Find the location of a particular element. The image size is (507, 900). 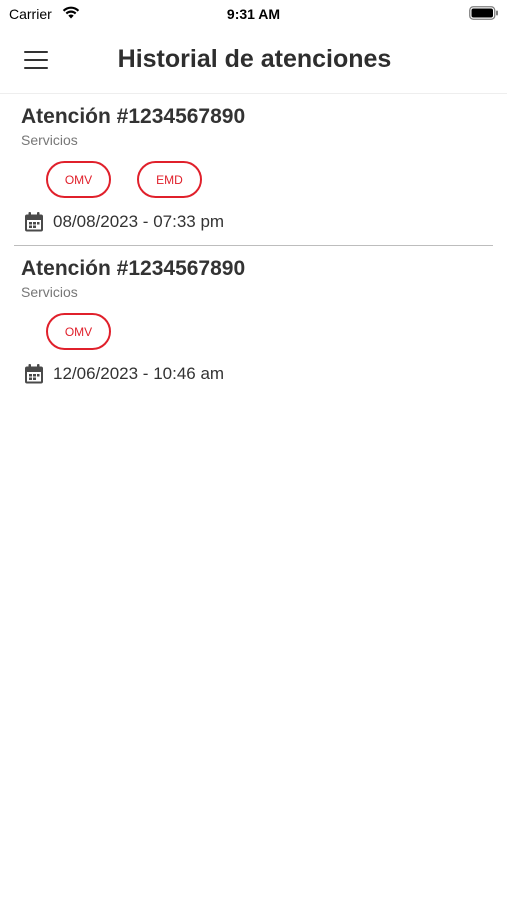

date-row: 12/06/2023 - 10:46 am is located at coordinates (253, 374).